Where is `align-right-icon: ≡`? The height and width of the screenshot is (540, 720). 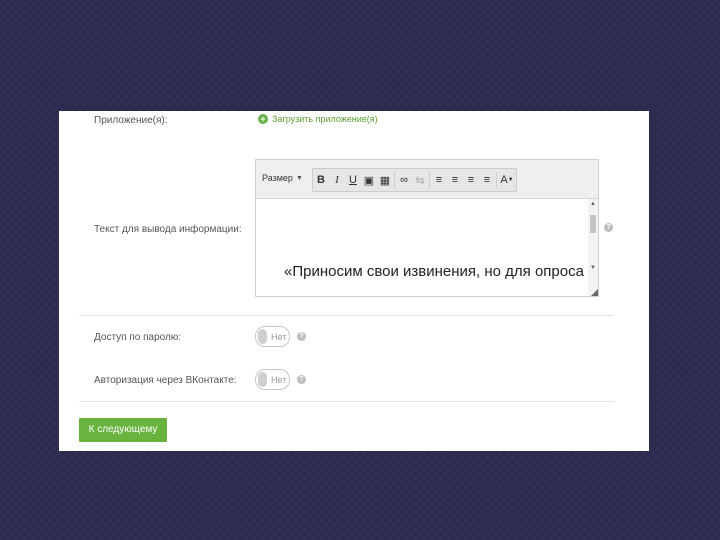
align-right-icon: ≡ is located at coordinates (471, 180).